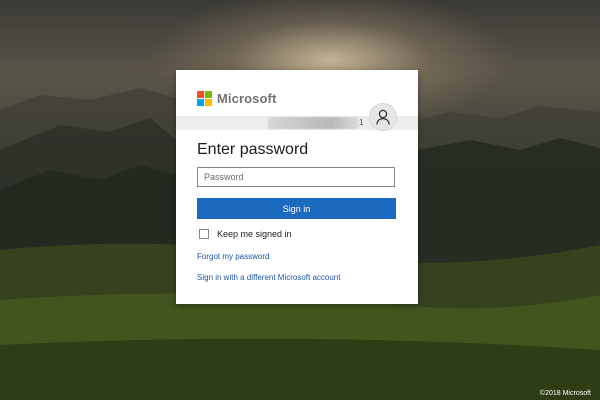 This screenshot has height=400, width=600. Describe the element at coordinates (200, 94) in the screenshot. I see `logo-square-red` at that location.